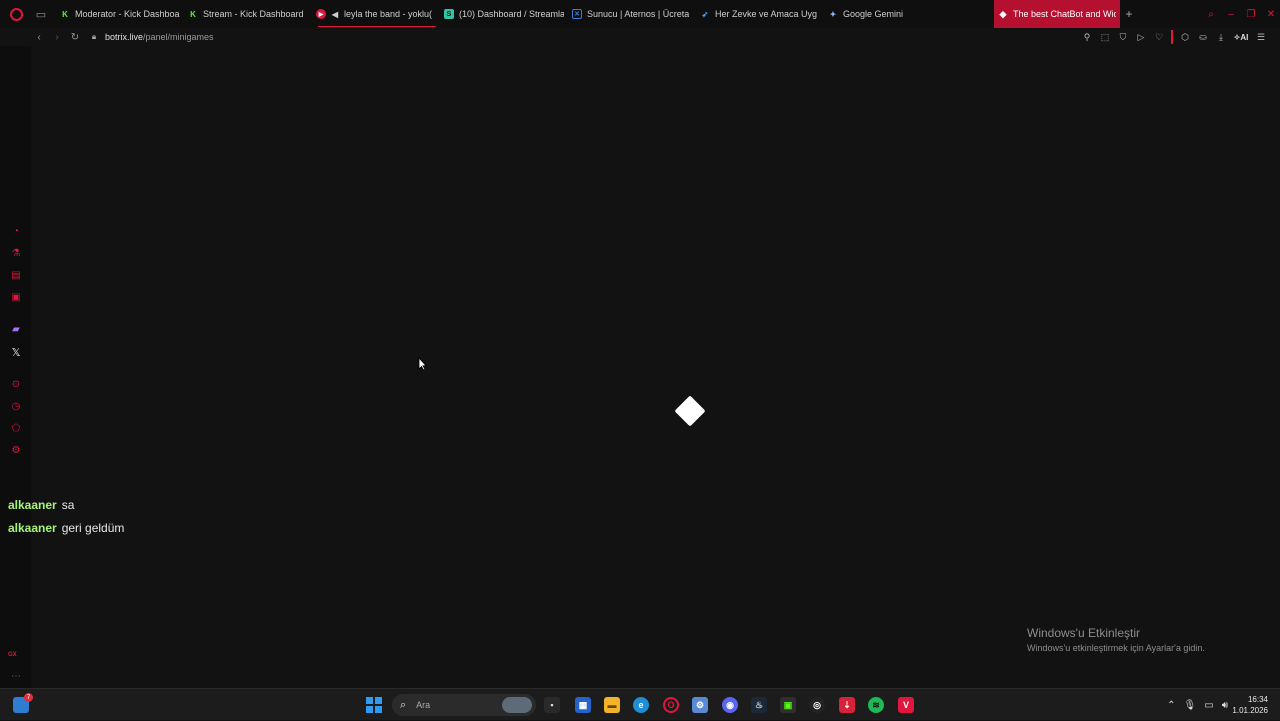 Image resolution: width=1280 pixels, height=721 pixels. Describe the element at coordinates (374, 705) in the screenshot. I see `start-button` at that location.